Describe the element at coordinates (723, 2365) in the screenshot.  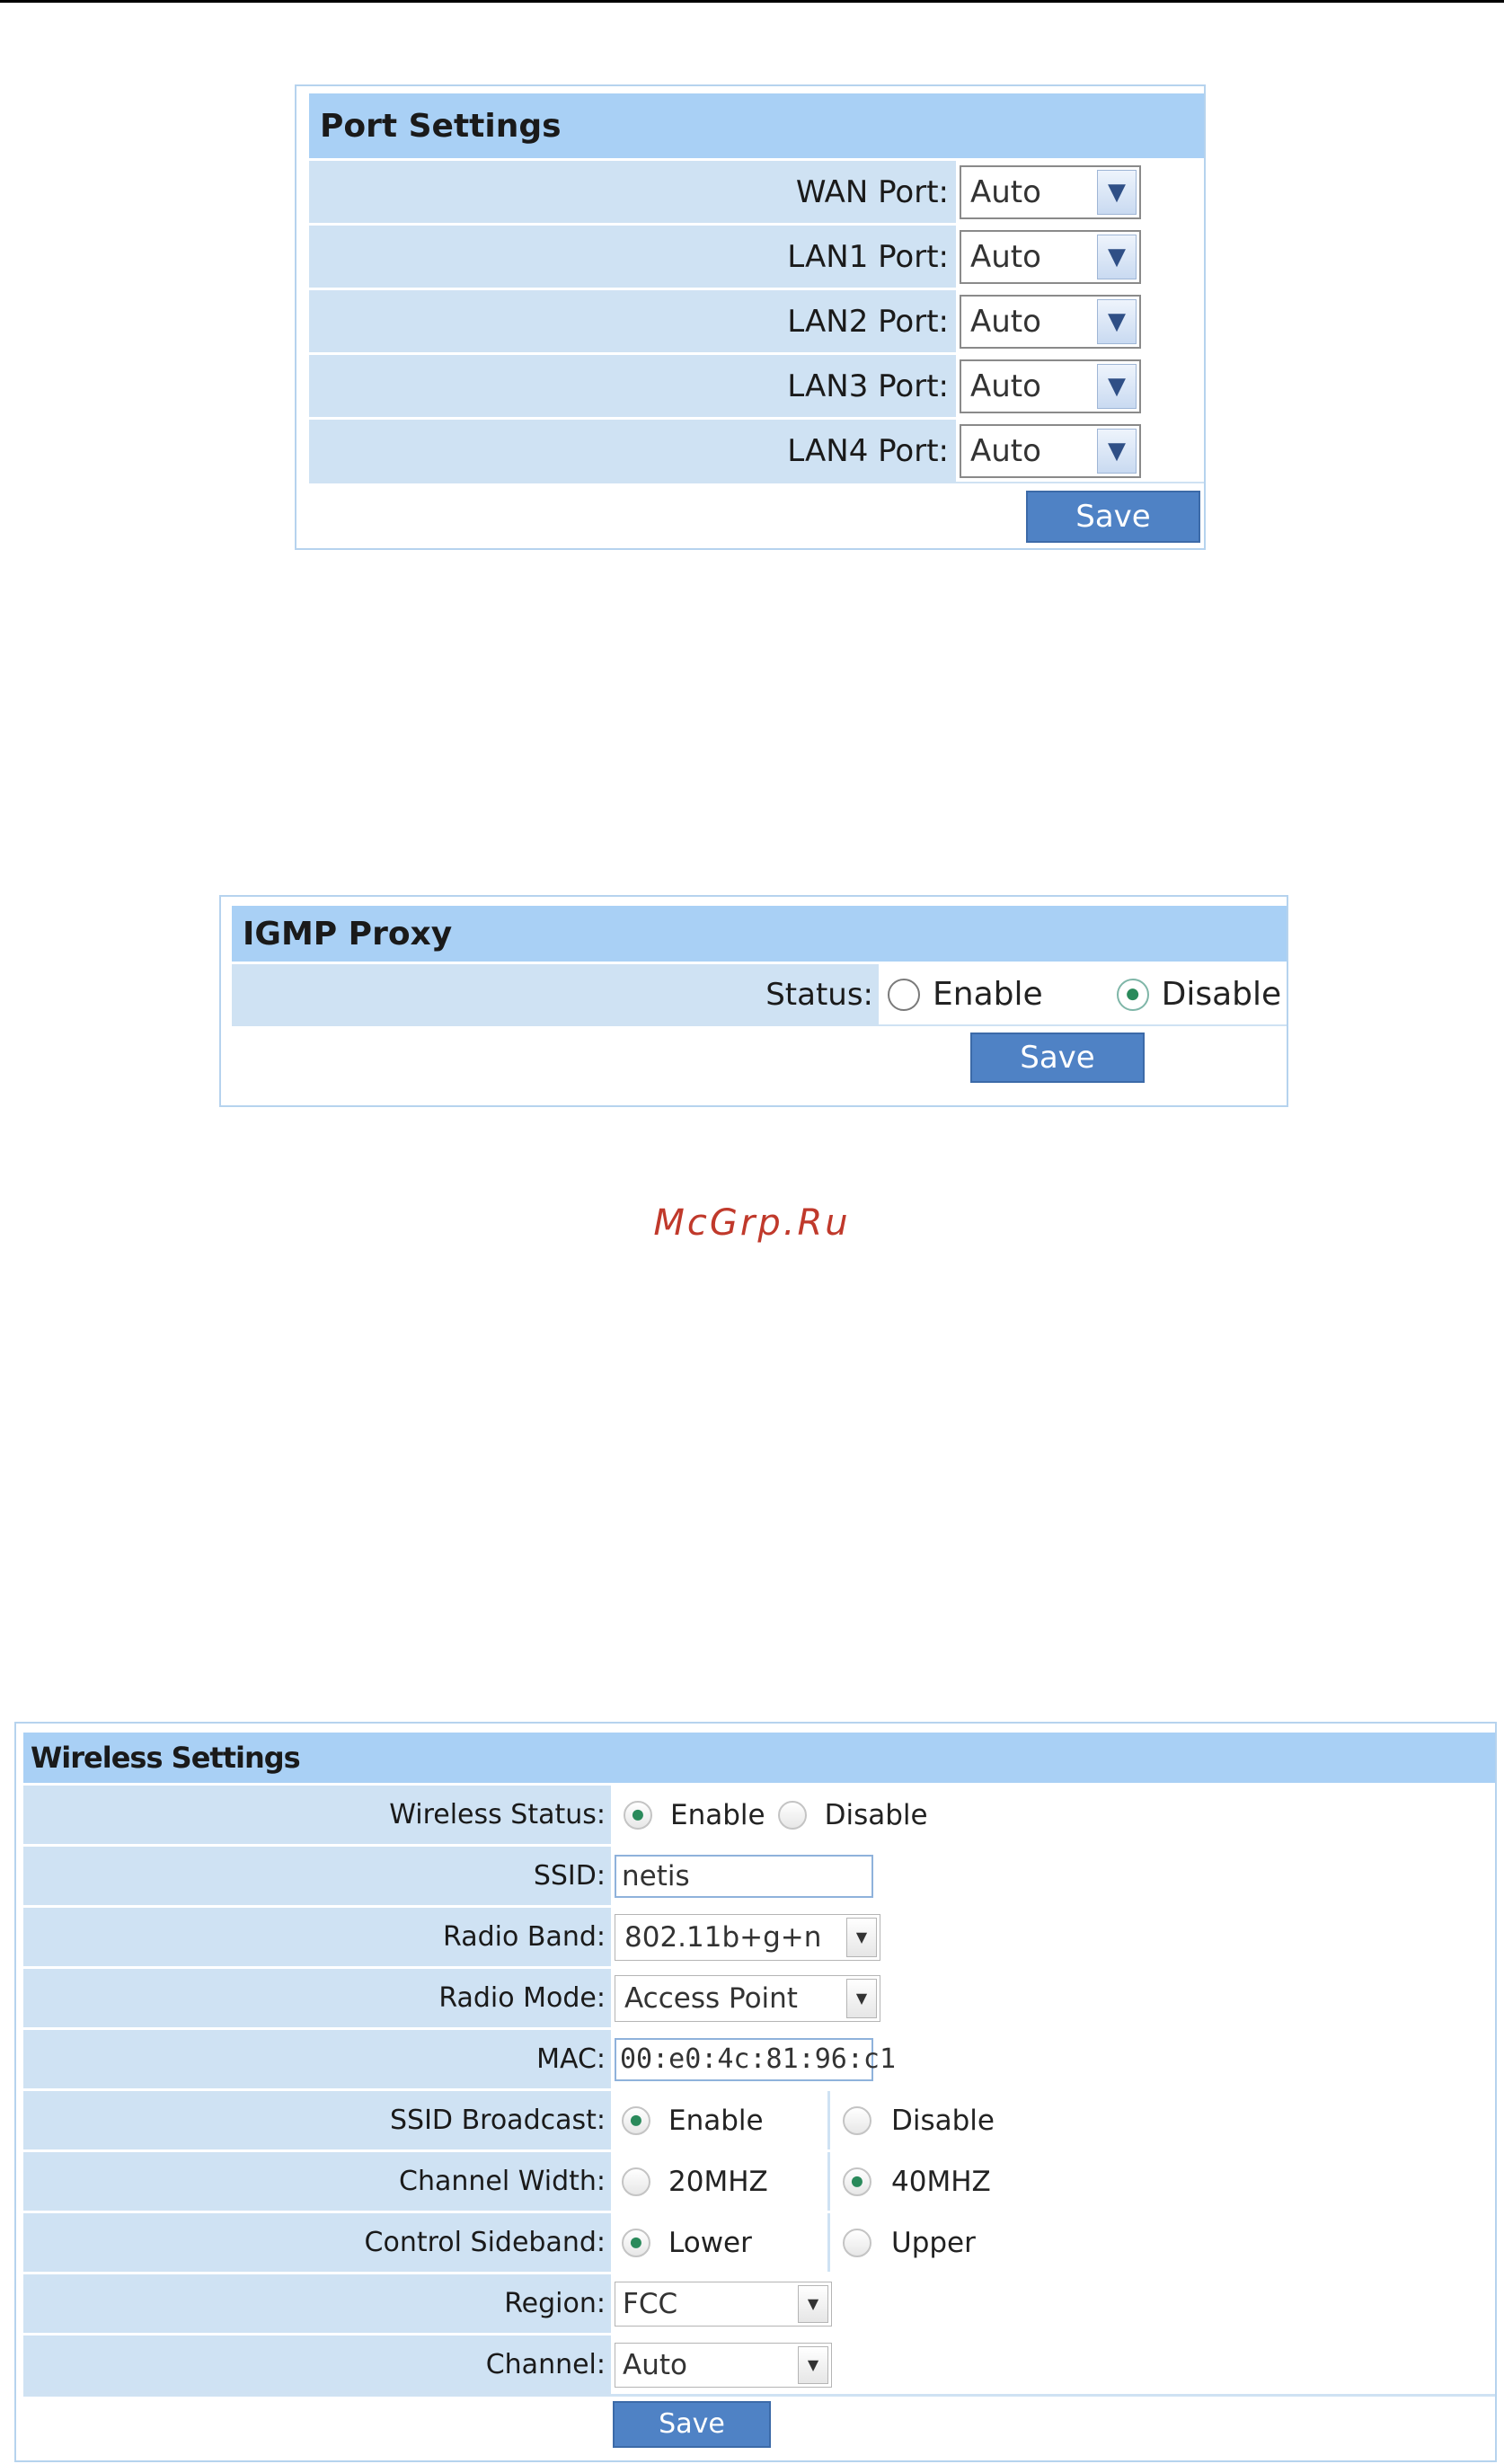
I see `channel-select: Auto ▼` at that location.